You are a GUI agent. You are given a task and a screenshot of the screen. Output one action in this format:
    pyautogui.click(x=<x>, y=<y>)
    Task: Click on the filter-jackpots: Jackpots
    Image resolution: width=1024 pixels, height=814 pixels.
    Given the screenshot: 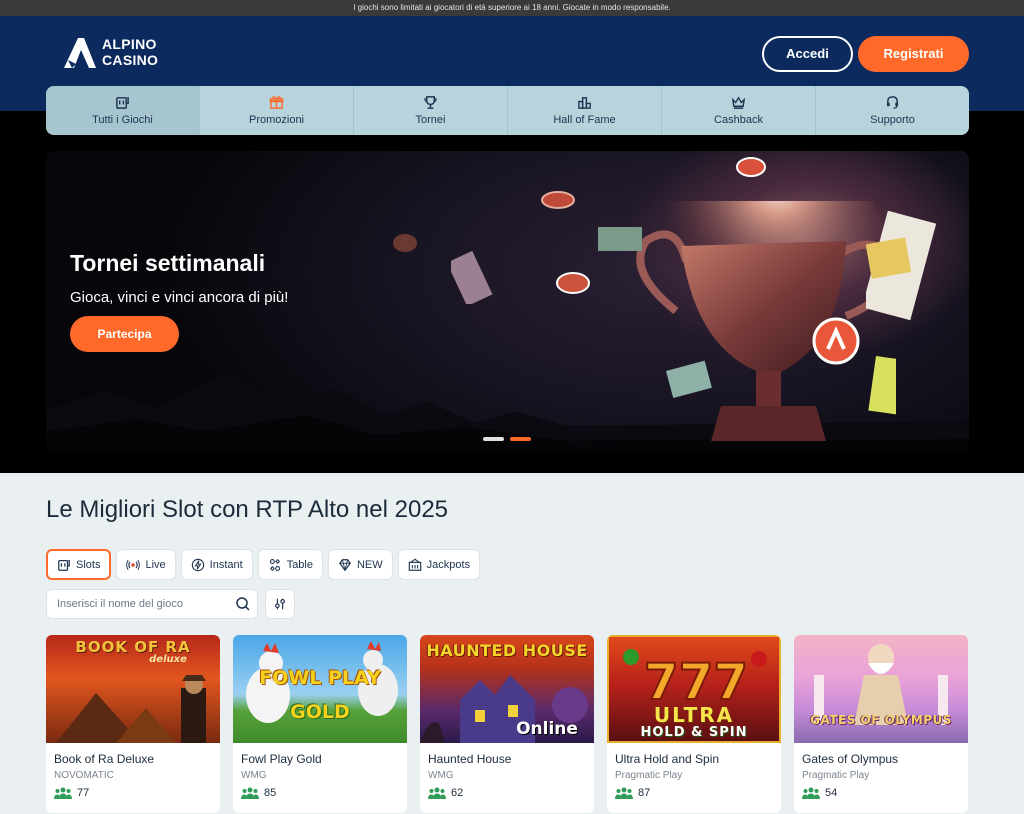 What is the action you would take?
    pyautogui.click(x=439, y=564)
    